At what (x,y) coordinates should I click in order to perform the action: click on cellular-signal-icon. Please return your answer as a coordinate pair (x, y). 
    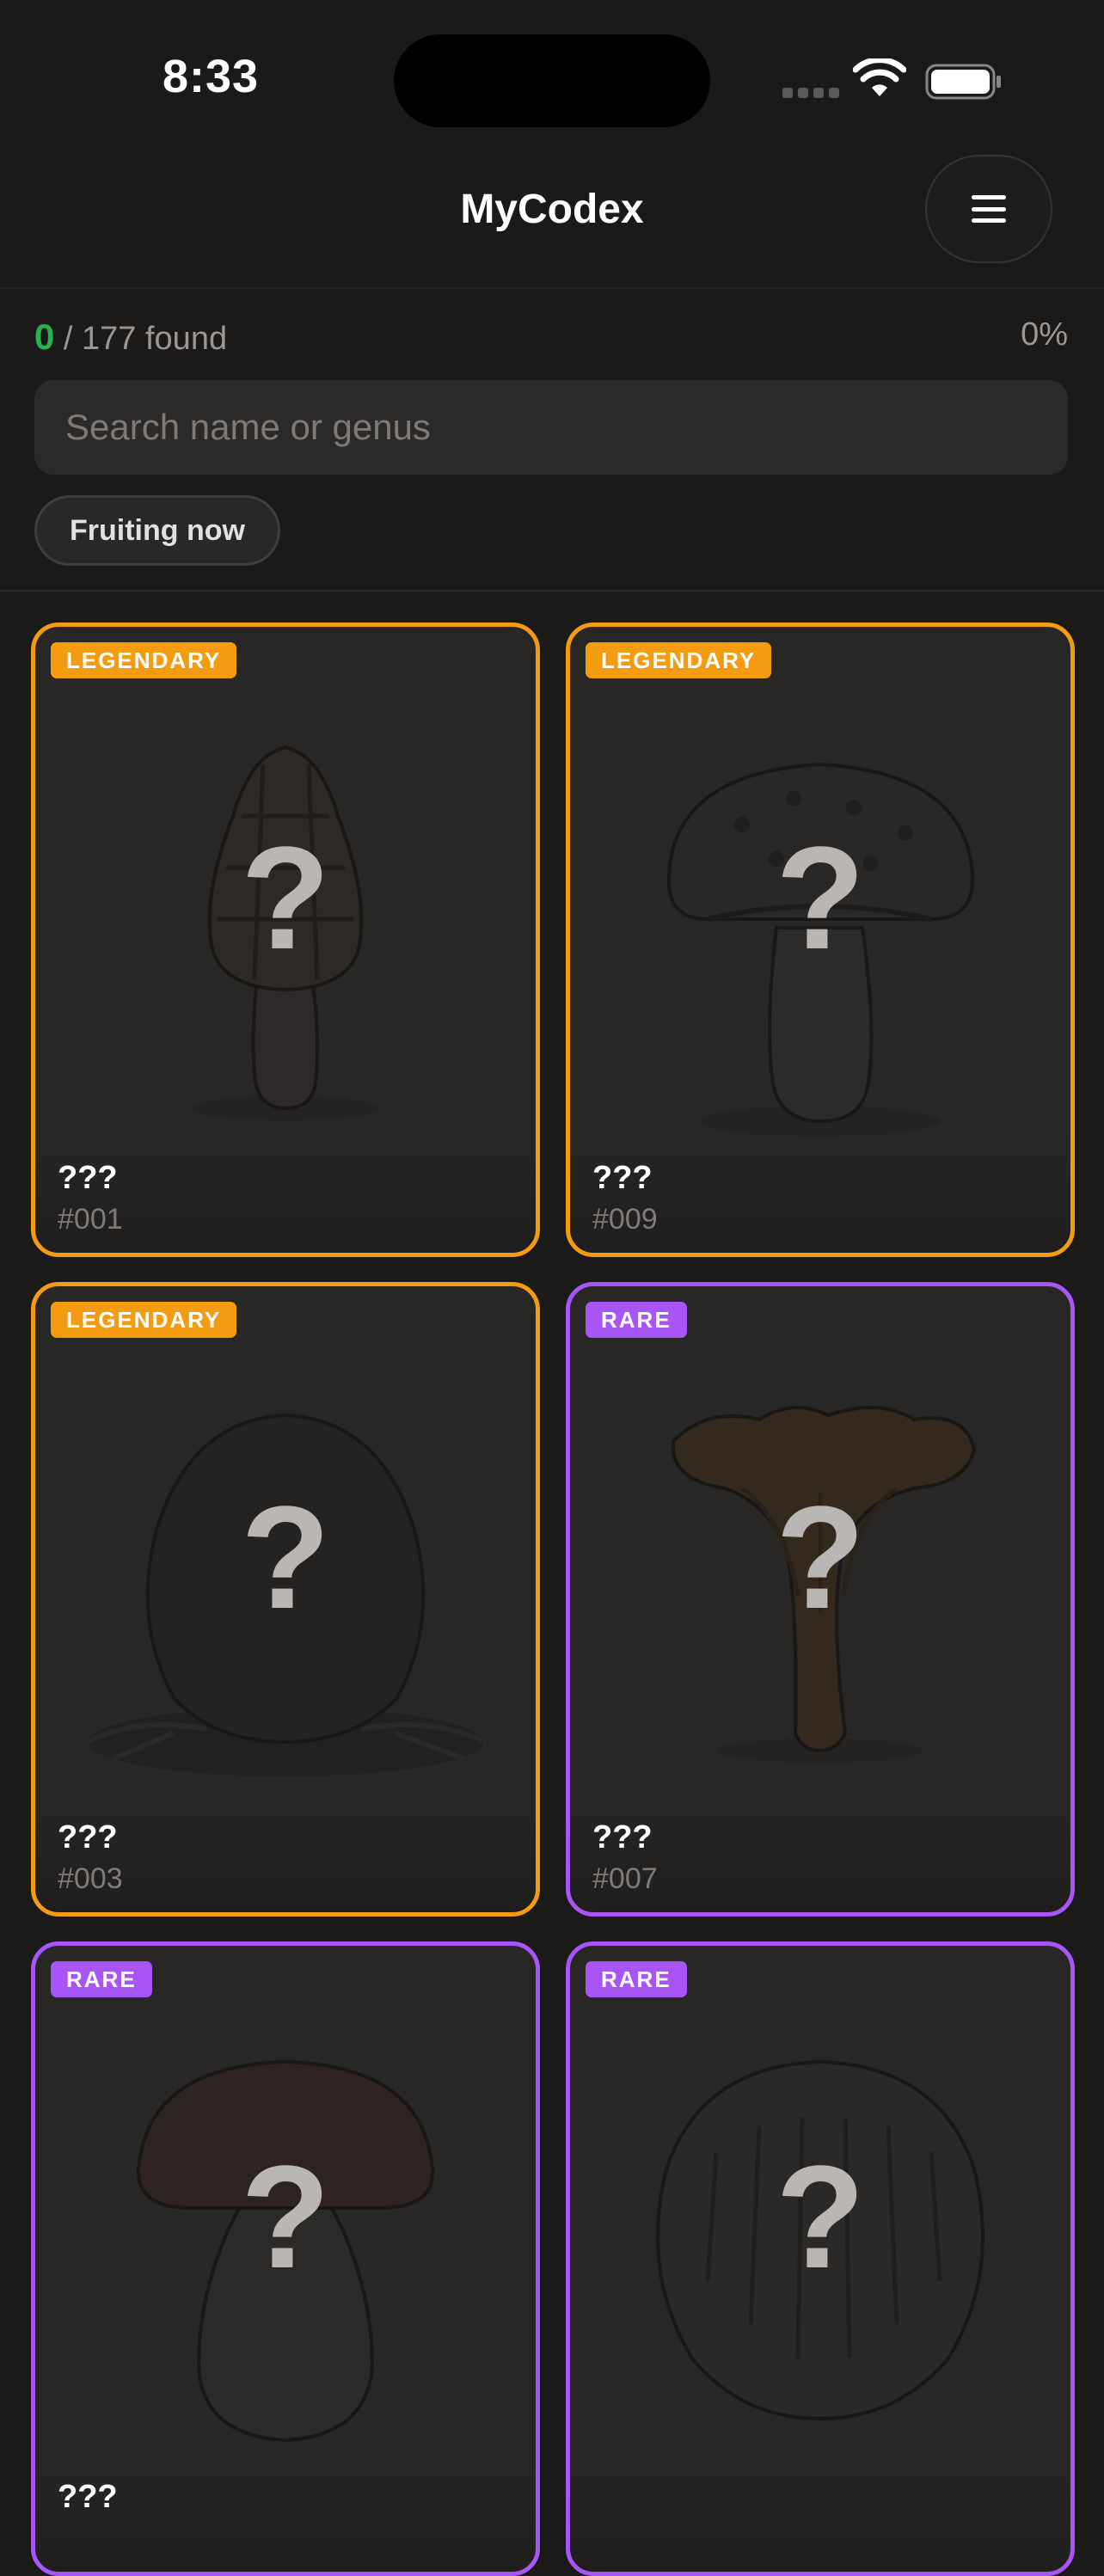
    Looking at the image, I should click on (811, 93).